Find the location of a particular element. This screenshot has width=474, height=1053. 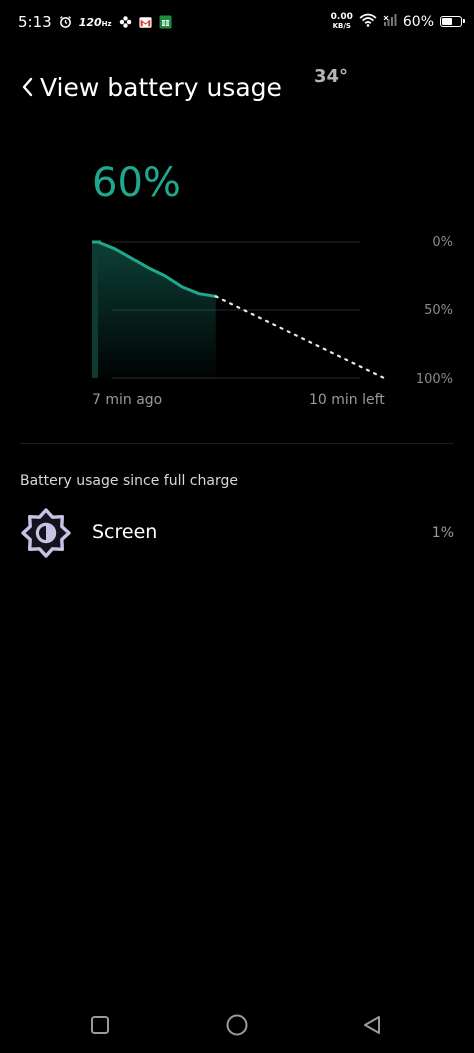

prediction-line is located at coordinates (300, 337).